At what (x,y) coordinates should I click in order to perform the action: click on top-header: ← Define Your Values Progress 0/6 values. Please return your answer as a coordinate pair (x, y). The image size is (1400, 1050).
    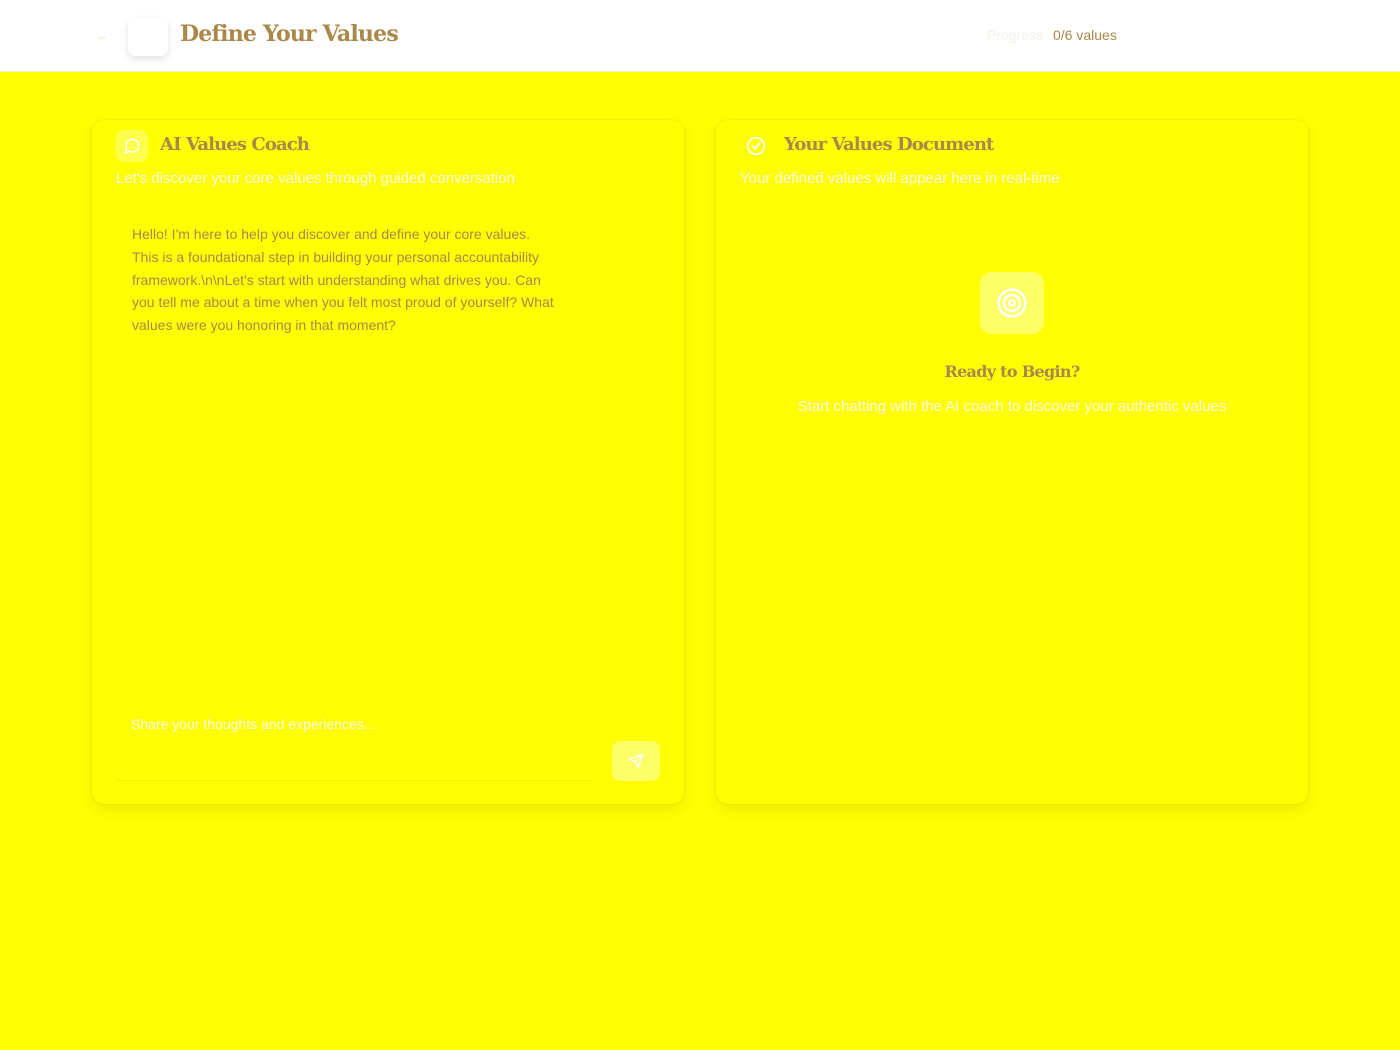
    Looking at the image, I should click on (700, 36).